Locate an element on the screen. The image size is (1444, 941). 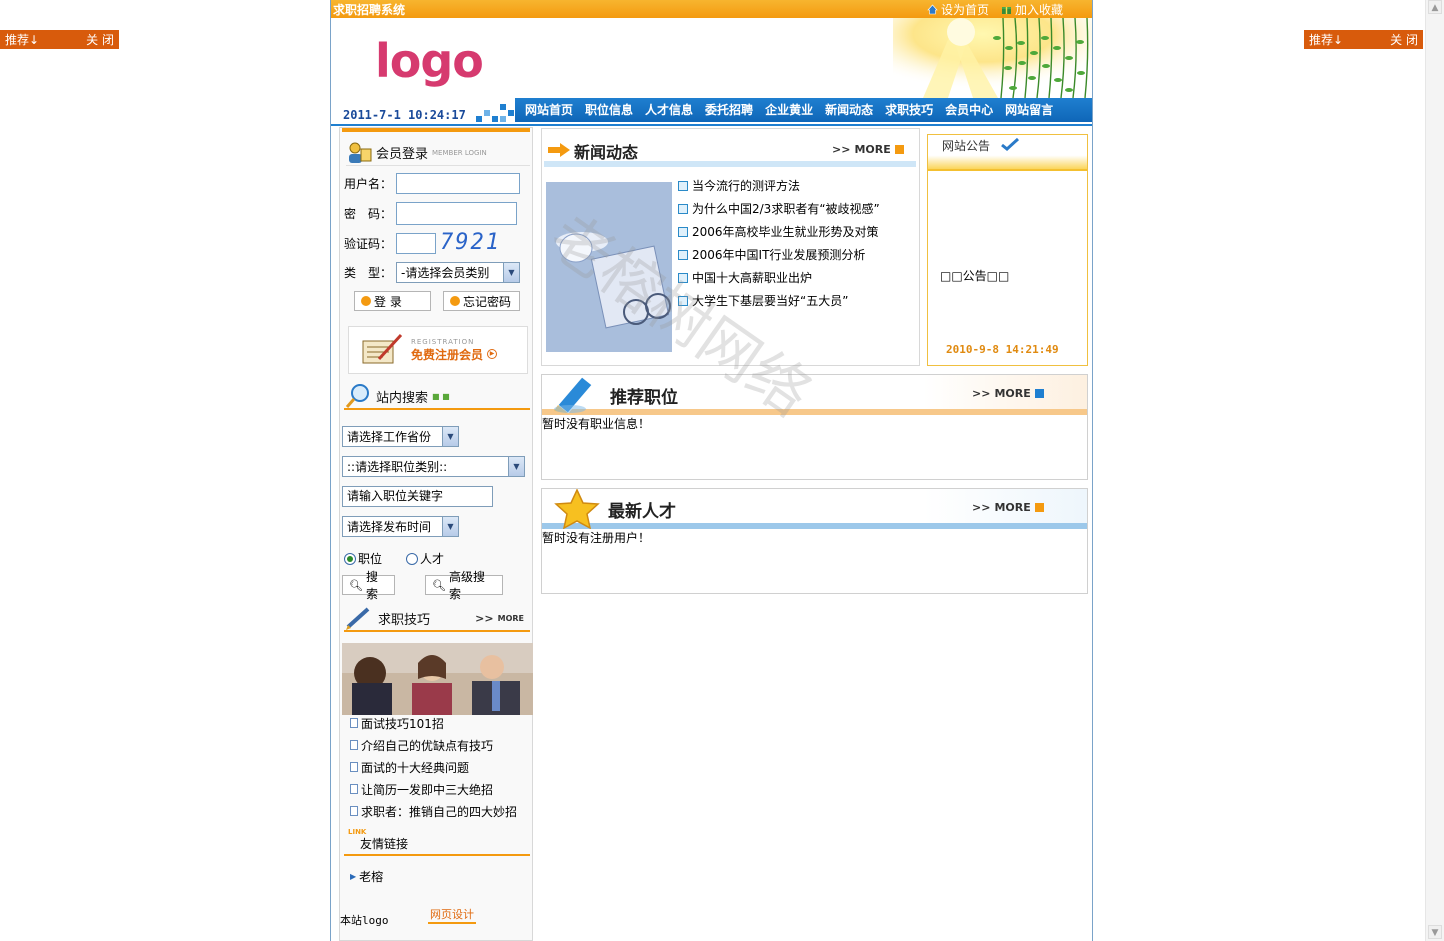
nav-jobs: 职位信息 is located at coordinates (609, 110).